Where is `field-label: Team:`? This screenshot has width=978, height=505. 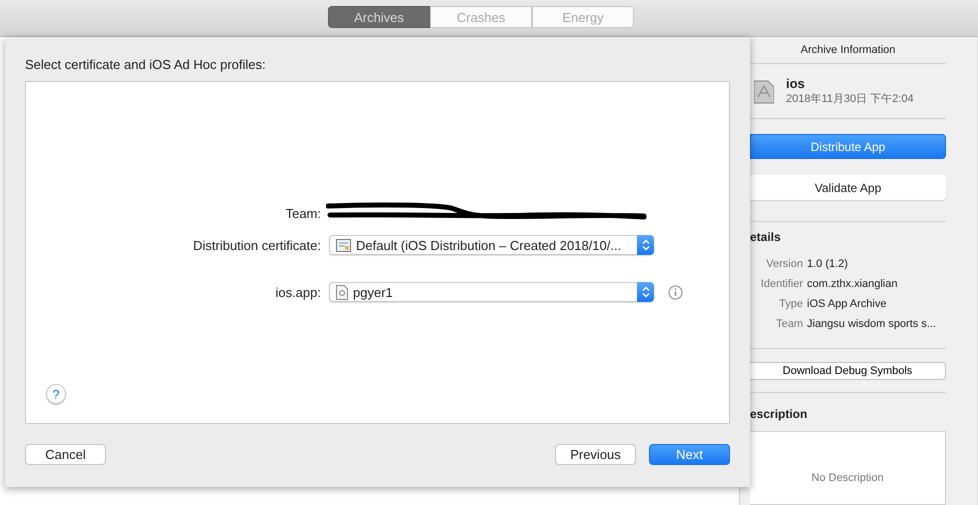 field-label: Team: is located at coordinates (302, 213).